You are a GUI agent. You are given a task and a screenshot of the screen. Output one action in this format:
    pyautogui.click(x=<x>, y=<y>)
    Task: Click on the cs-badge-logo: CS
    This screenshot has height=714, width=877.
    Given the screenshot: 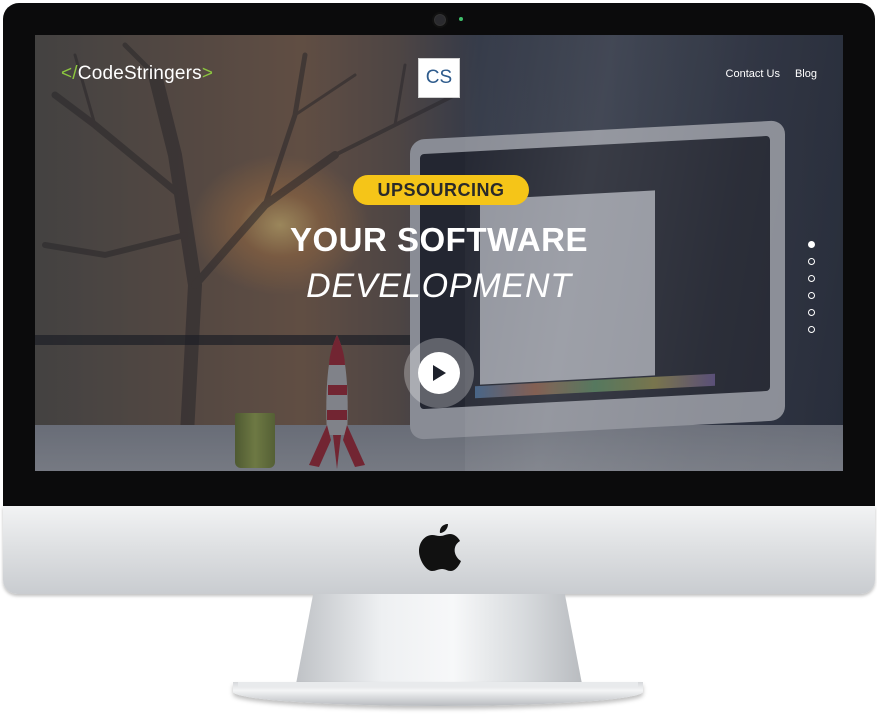 What is the action you would take?
    pyautogui.click(x=439, y=78)
    